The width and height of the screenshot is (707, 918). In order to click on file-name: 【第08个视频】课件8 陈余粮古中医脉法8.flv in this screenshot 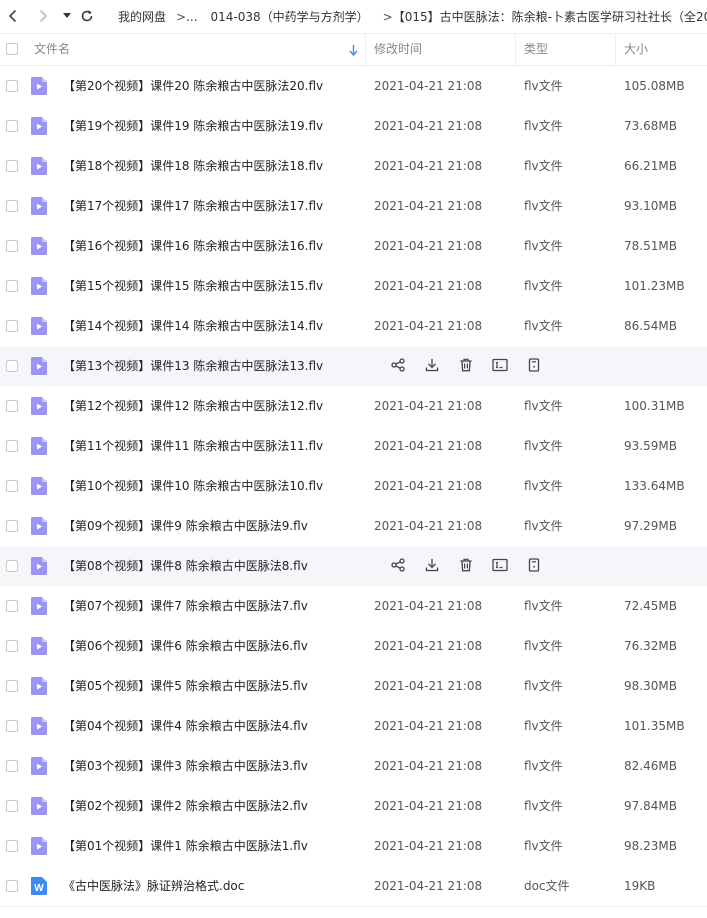, I will do `click(185, 566)`.